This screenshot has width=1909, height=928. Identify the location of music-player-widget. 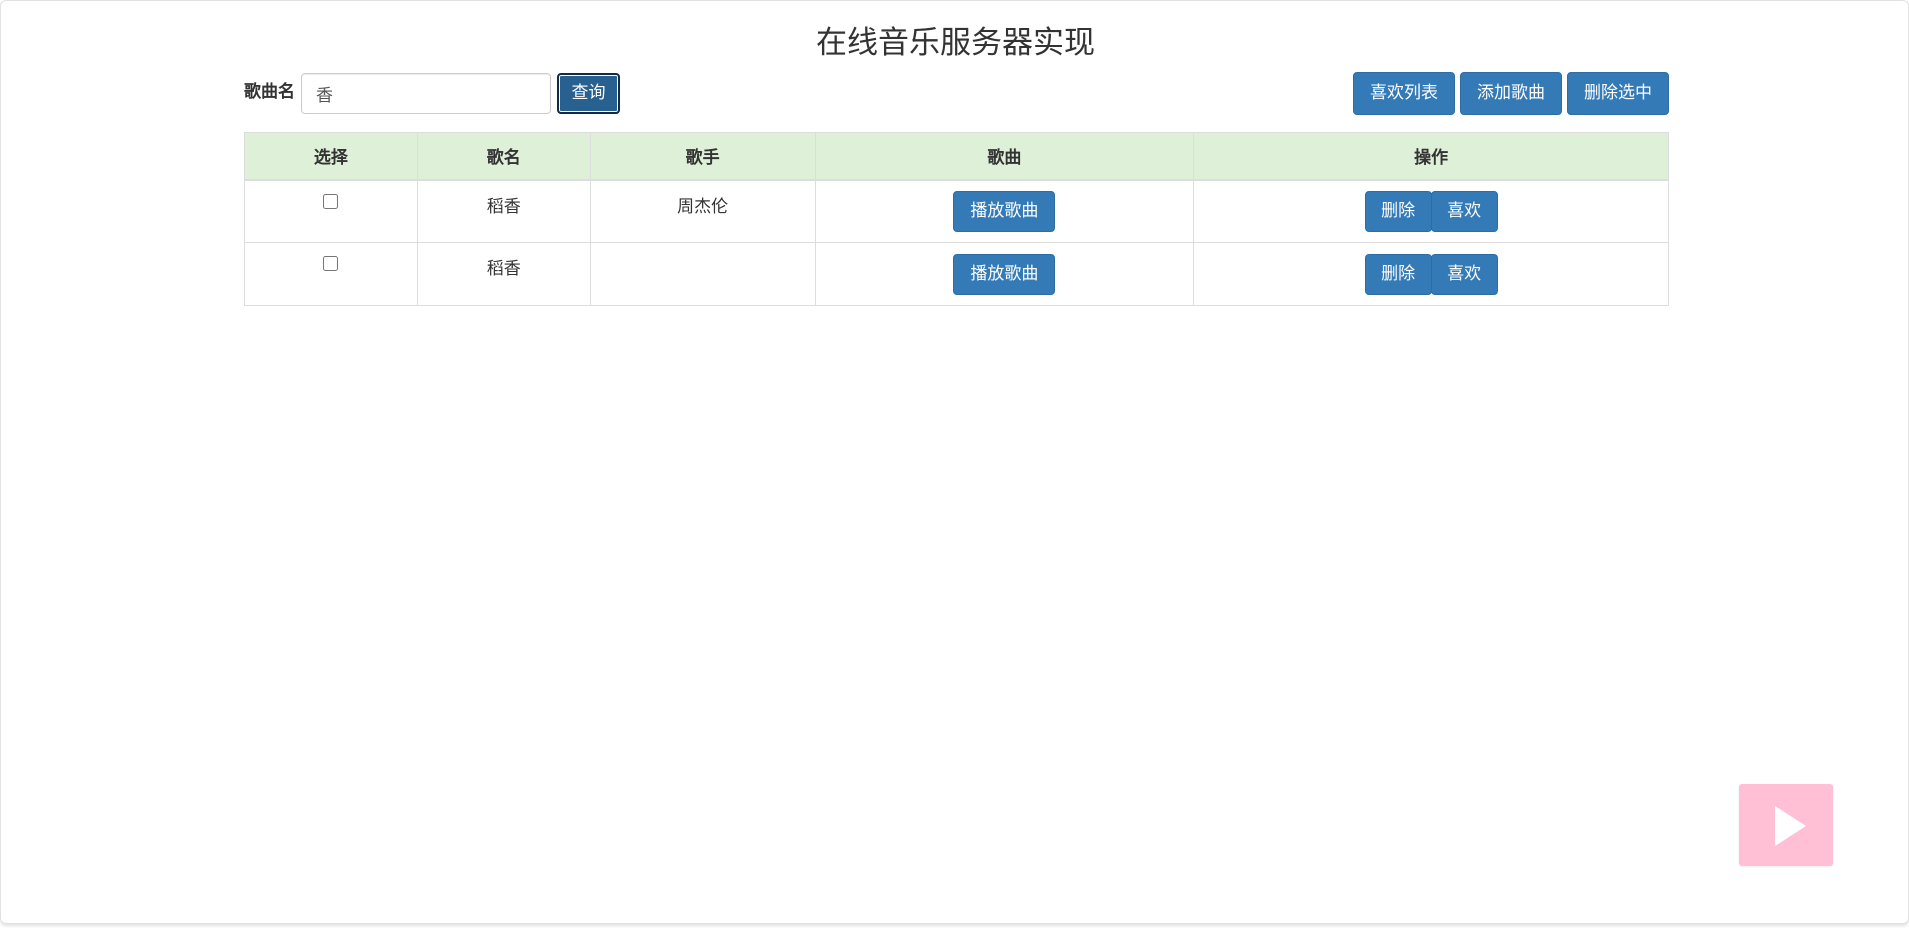
(1786, 825).